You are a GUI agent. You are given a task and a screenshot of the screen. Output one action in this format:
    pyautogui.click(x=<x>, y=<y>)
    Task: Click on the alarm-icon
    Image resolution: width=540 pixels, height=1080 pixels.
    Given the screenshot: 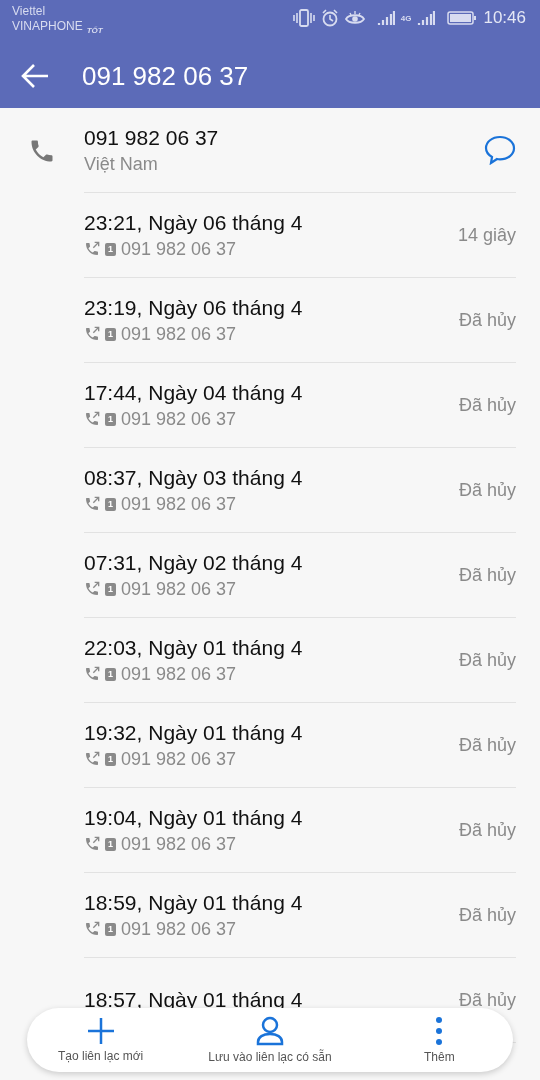 What is the action you would take?
    pyautogui.click(x=329, y=18)
    